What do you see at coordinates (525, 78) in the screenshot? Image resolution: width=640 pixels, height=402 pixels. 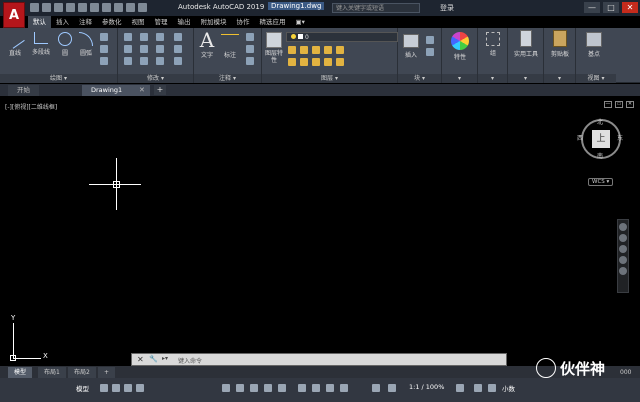 I see `utilities-panel-label: ▾` at bounding box center [525, 78].